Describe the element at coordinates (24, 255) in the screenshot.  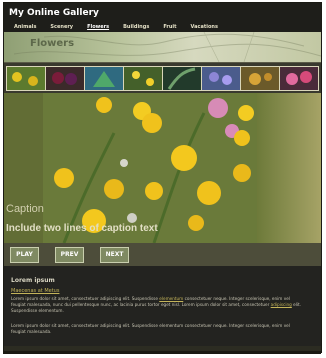
I see `play-button: PLAY` at that location.